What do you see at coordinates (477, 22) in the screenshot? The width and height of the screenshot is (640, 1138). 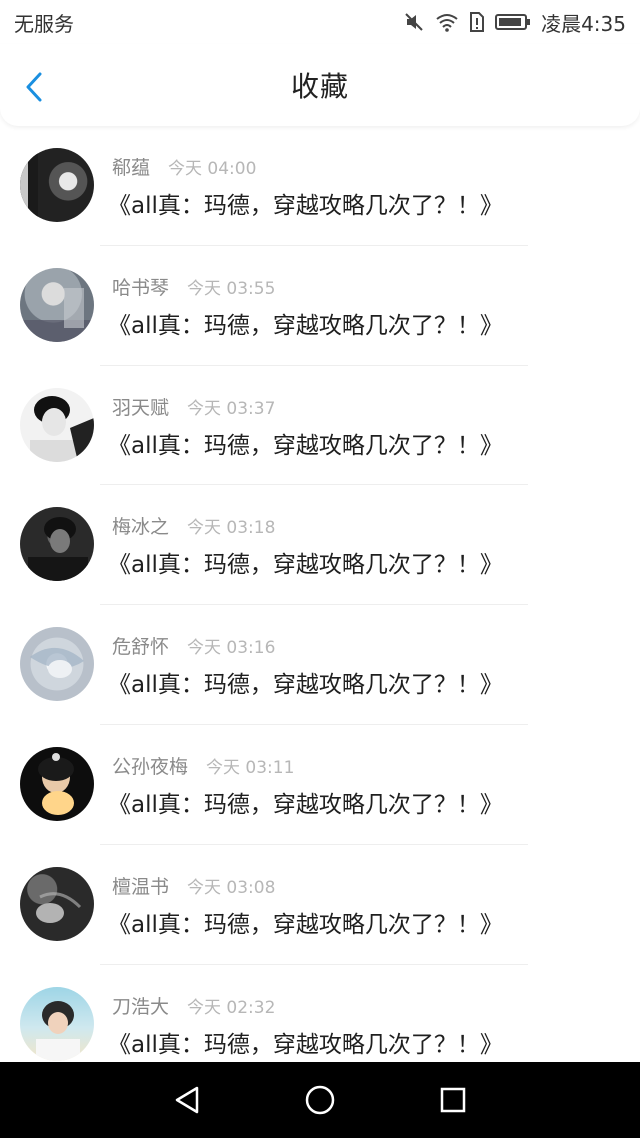 I see `alert-sim-icon` at bounding box center [477, 22].